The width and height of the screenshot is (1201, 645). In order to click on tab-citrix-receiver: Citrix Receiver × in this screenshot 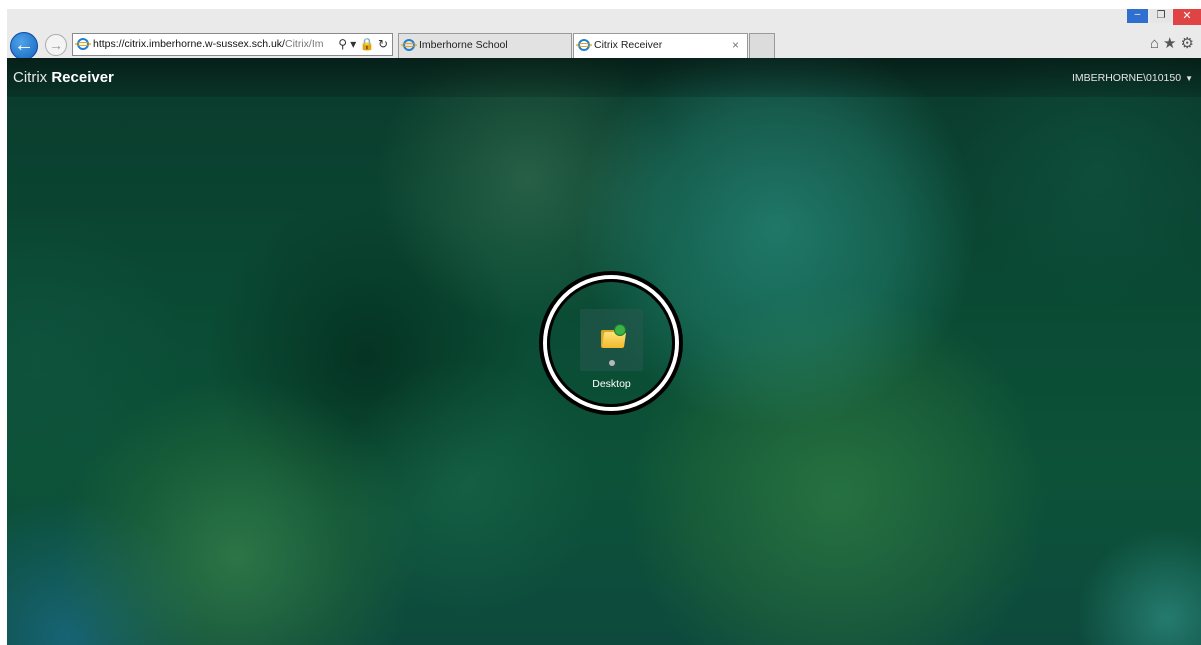, I will do `click(660, 45)`.